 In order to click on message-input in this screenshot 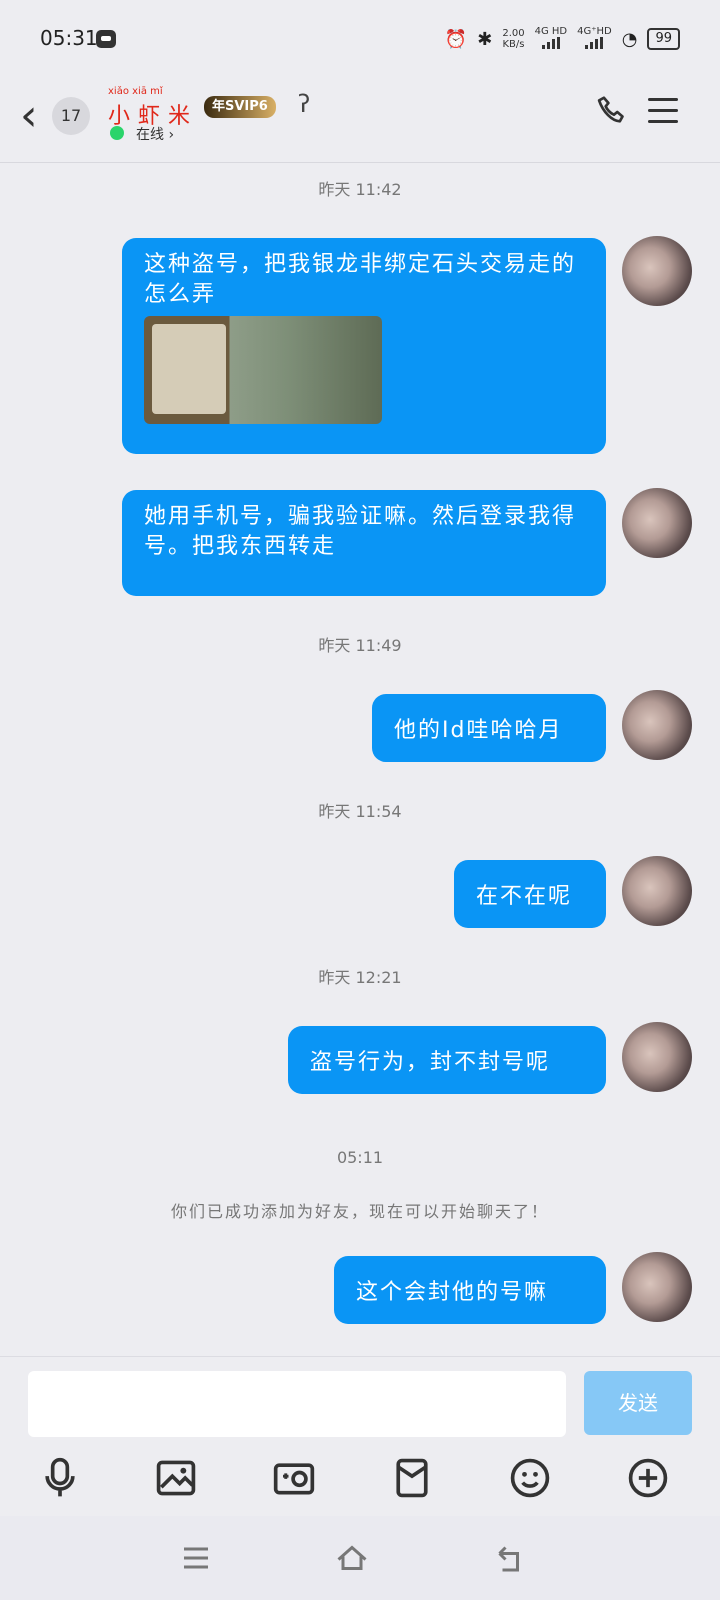, I will do `click(297, 1404)`.